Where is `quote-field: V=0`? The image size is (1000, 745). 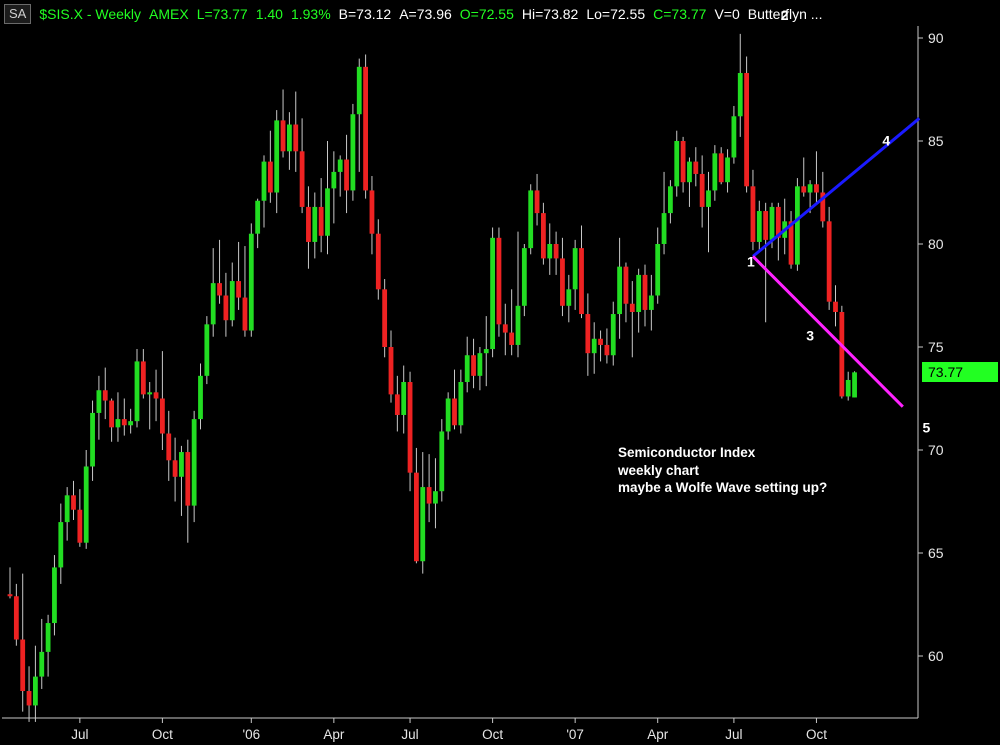 quote-field: V=0 is located at coordinates (727, 14).